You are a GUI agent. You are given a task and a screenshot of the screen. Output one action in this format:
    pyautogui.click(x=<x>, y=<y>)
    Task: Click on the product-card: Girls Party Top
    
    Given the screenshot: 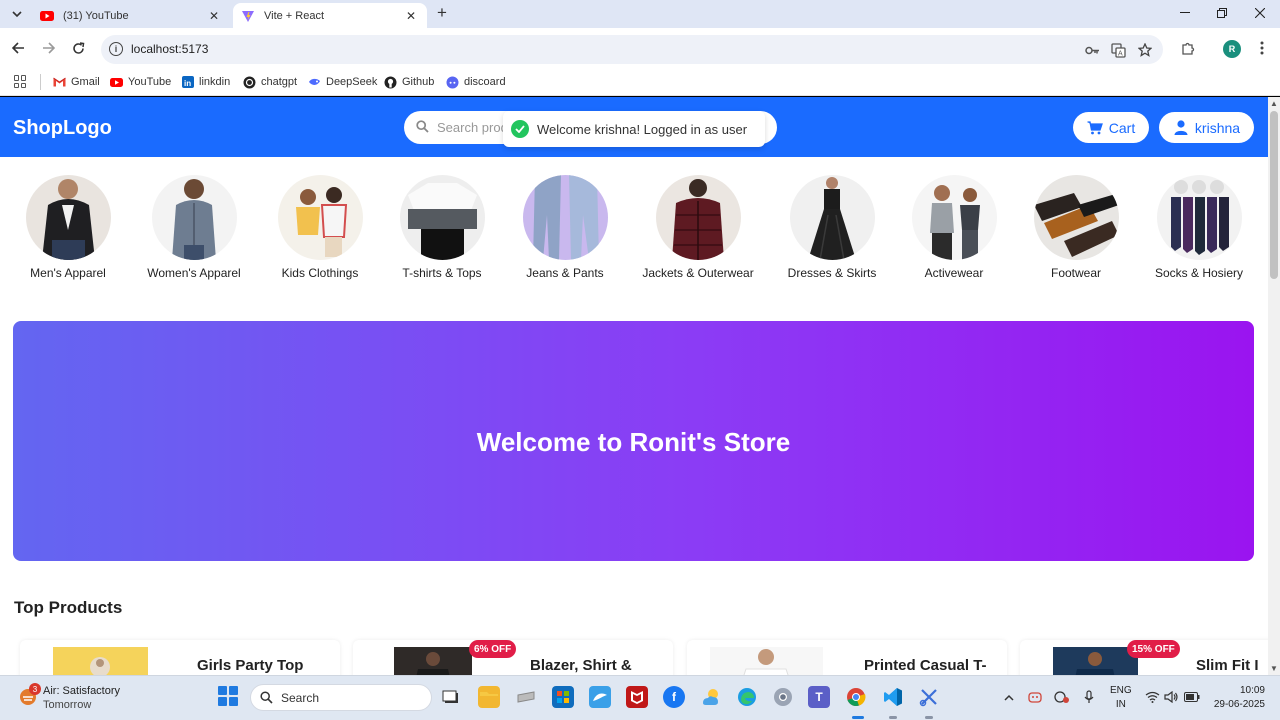 What is the action you would take?
    pyautogui.click(x=180, y=657)
    